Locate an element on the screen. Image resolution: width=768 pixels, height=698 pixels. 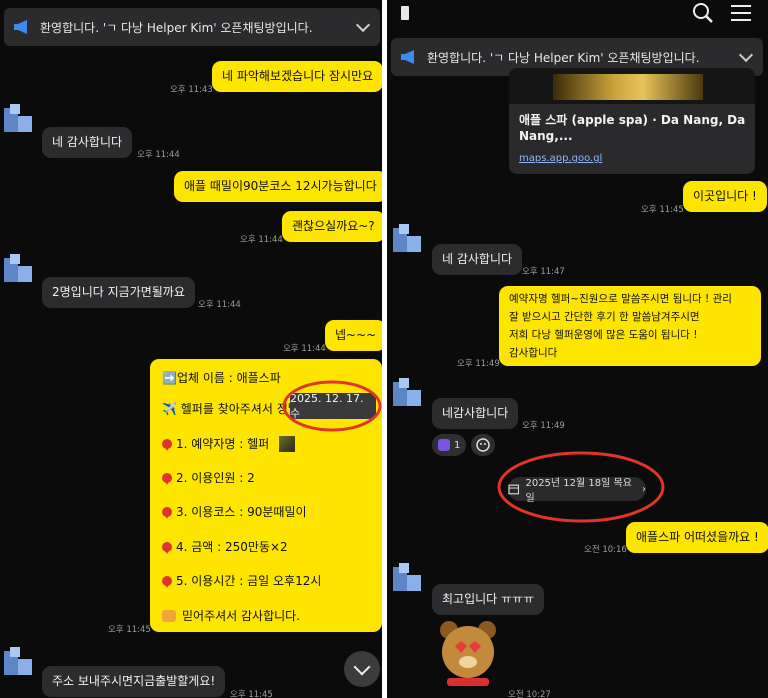
link-thumbnail-image is located at coordinates (628, 87).